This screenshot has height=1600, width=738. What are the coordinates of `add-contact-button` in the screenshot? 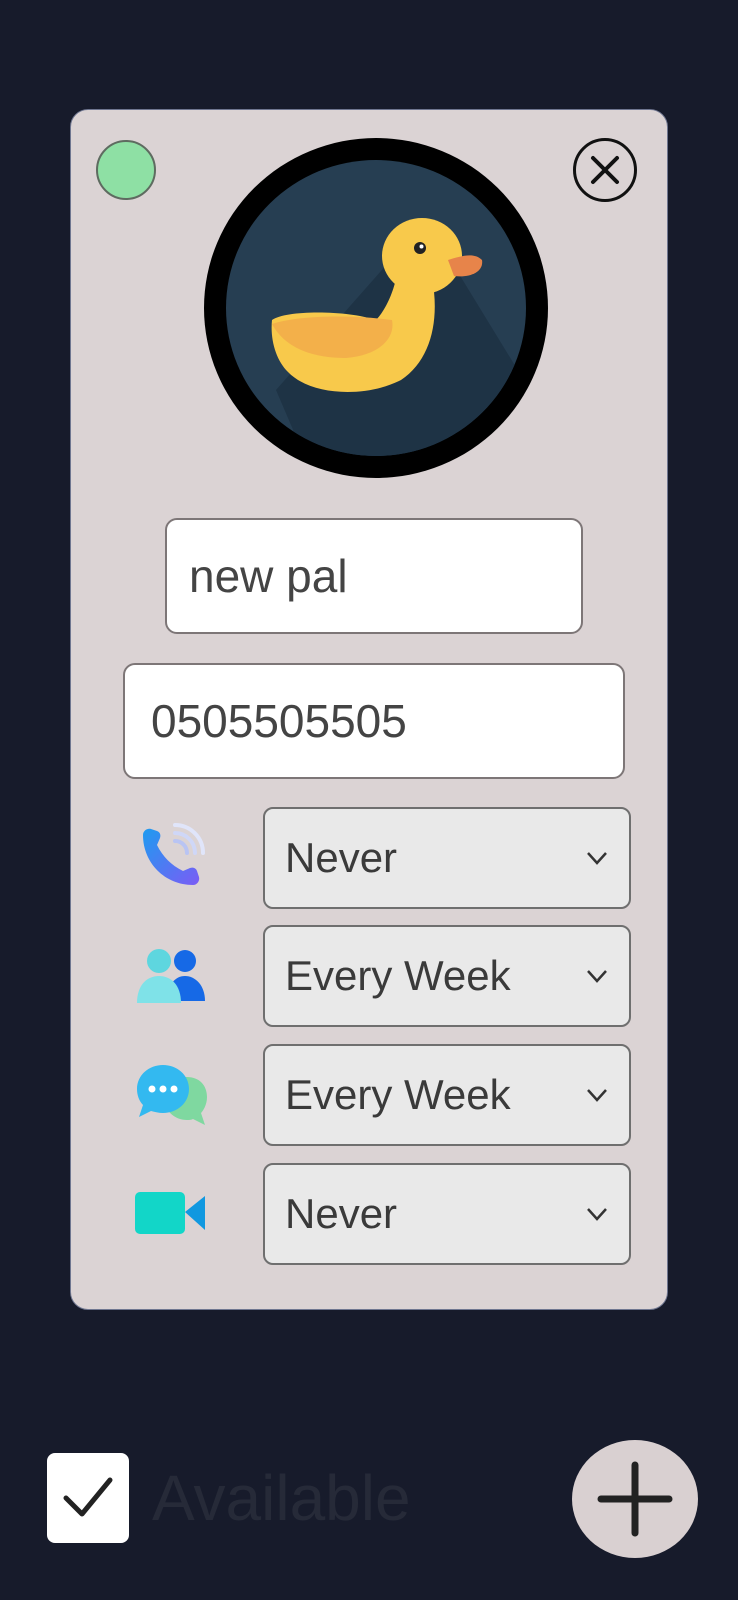 It's located at (635, 1499).